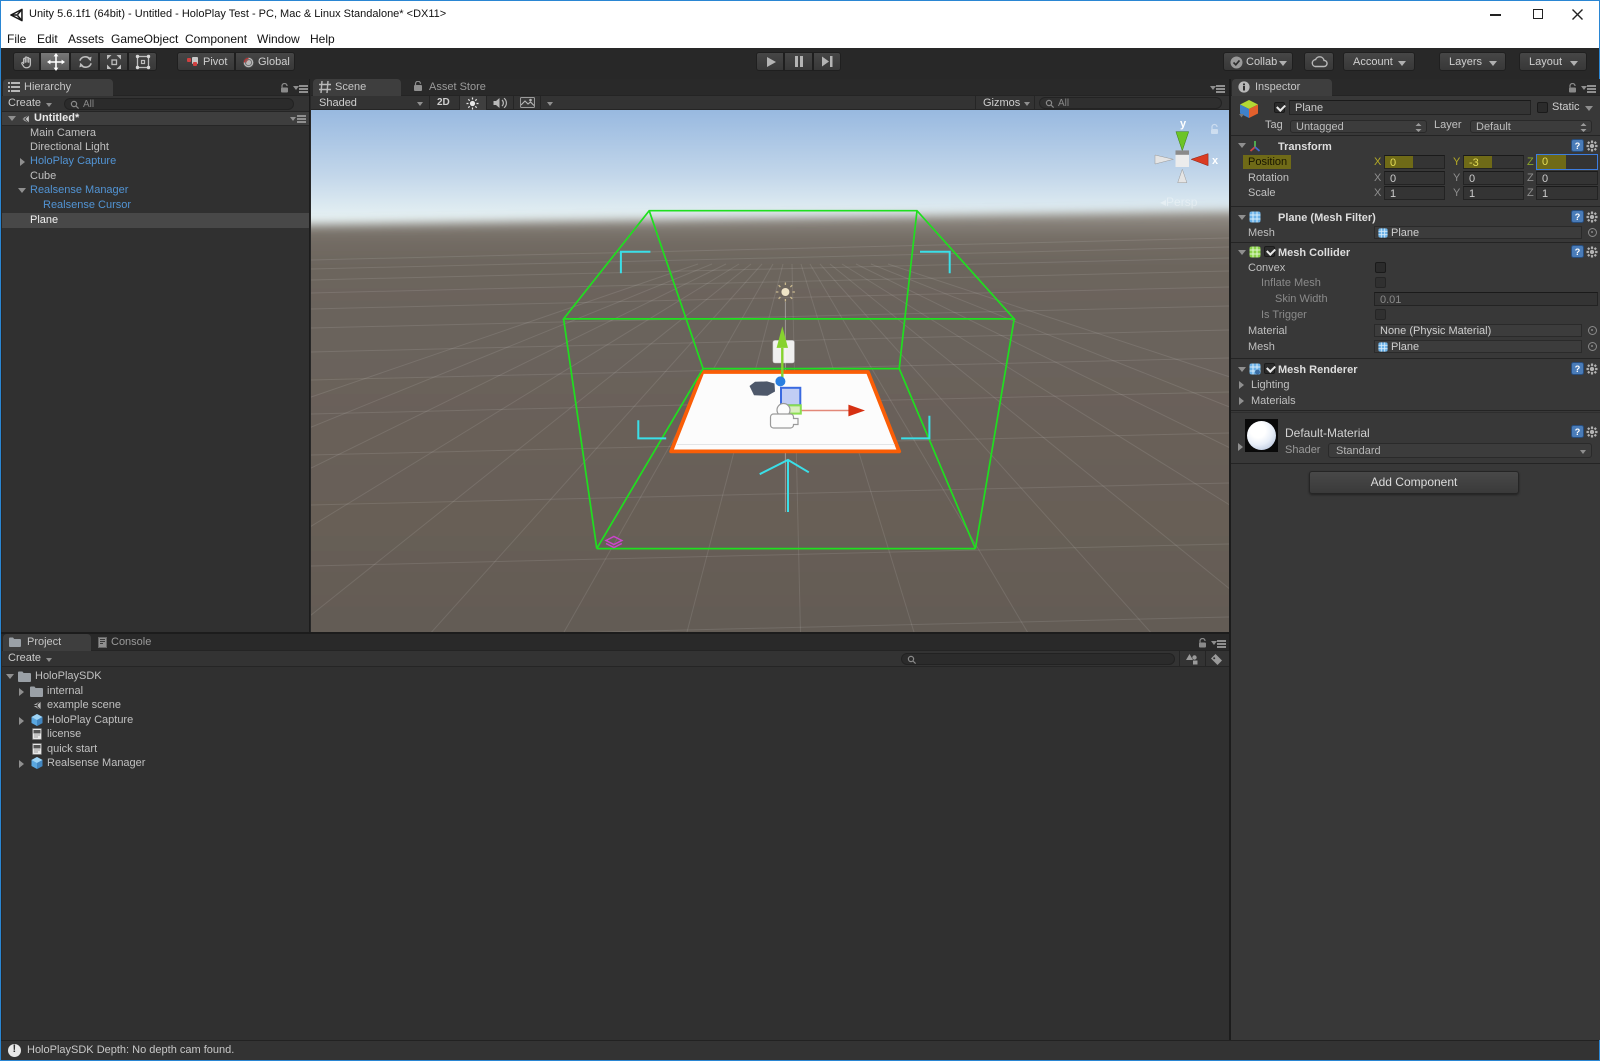  I want to click on svg-text: x, so click(1215, 161).